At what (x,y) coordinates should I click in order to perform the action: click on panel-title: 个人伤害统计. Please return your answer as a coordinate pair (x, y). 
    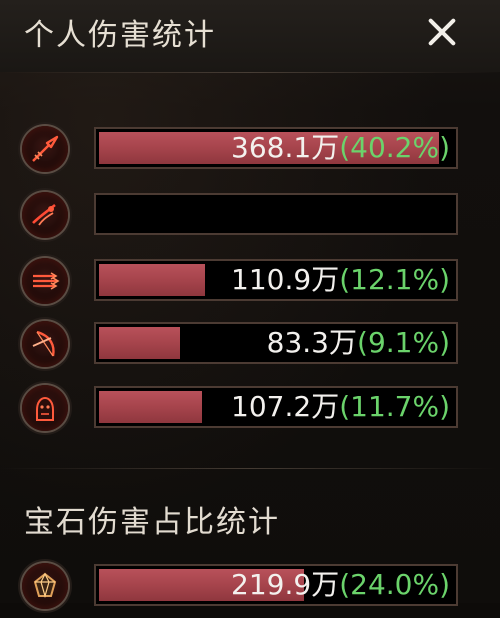
    Looking at the image, I should click on (120, 35).